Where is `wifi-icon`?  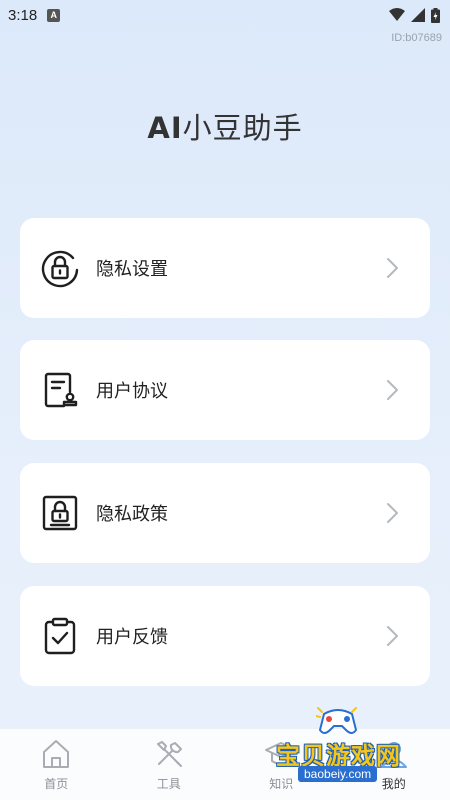 wifi-icon is located at coordinates (397, 14).